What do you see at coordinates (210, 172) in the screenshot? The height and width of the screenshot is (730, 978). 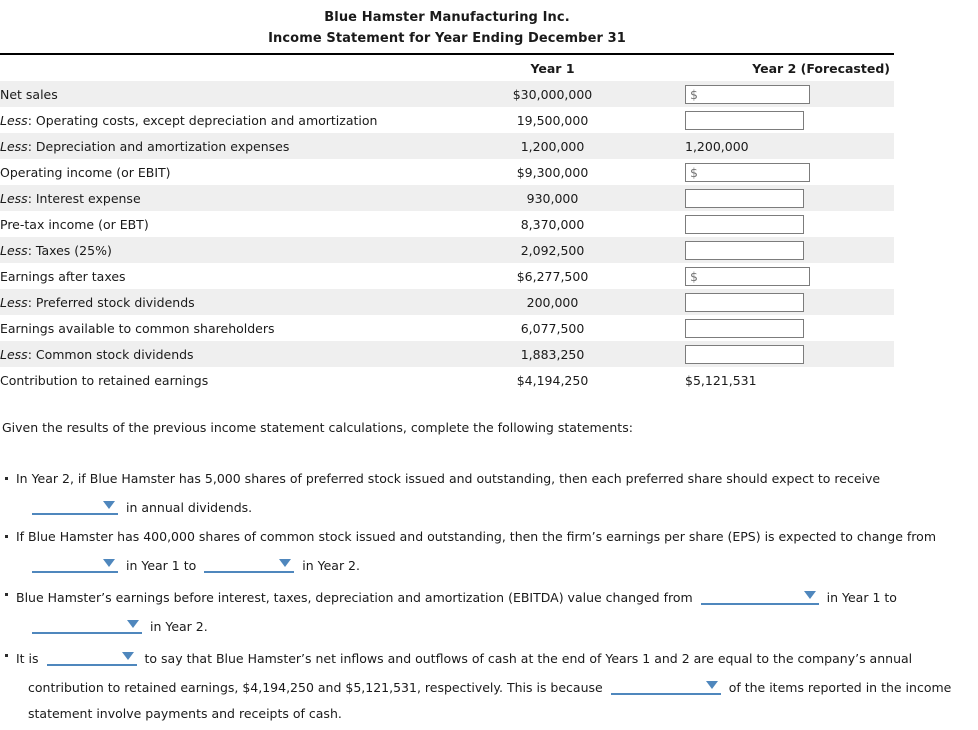 I see `row-label: Operating income (or EBIT)` at bounding box center [210, 172].